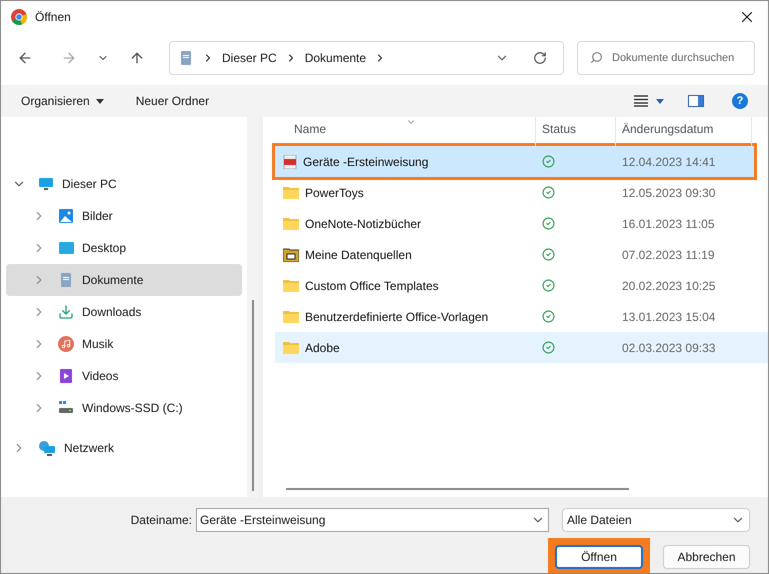  Describe the element at coordinates (124, 248) in the screenshot. I see `navigation-item: Desktop` at that location.